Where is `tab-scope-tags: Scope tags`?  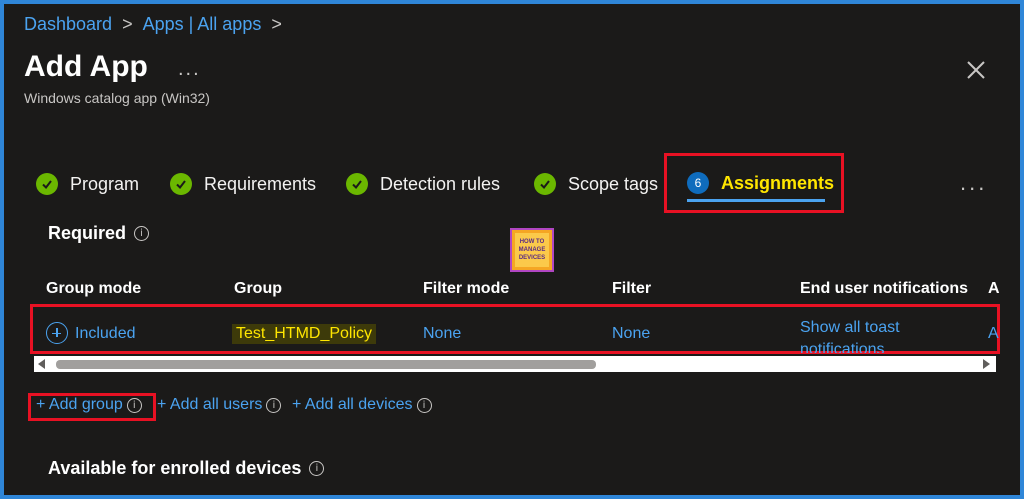
tab-scope-tags: Scope tags is located at coordinates (604, 184).